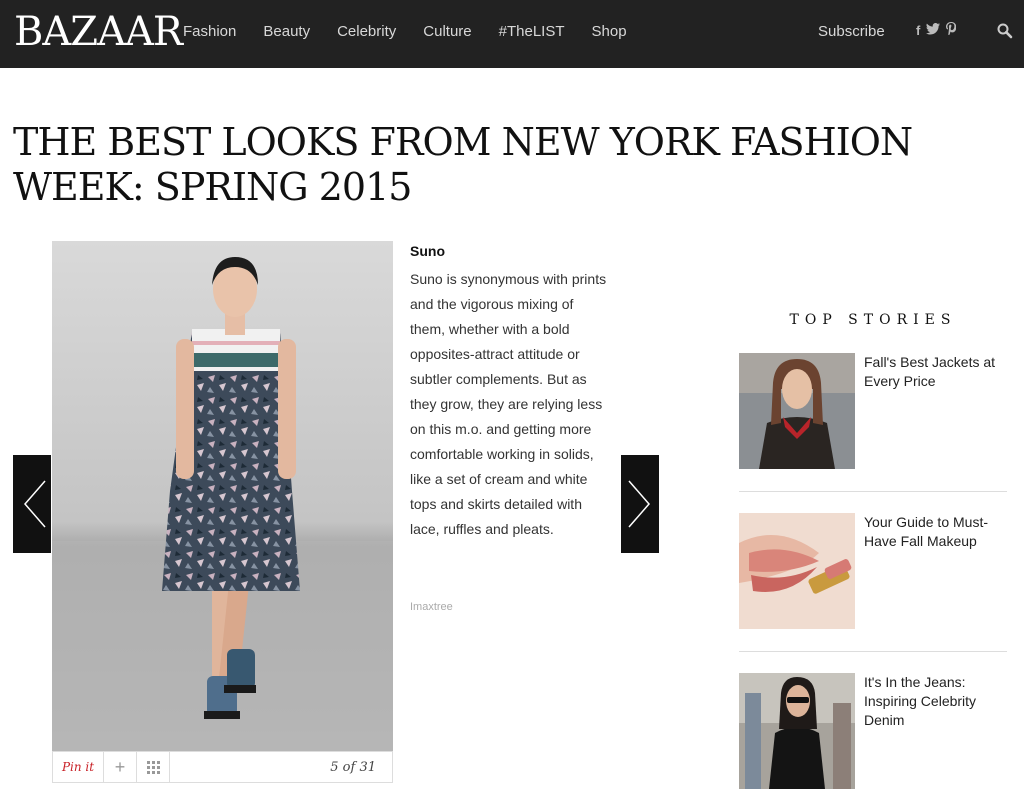 The width and height of the screenshot is (1024, 798). What do you see at coordinates (1005, 31) in the screenshot?
I see `search-icon` at bounding box center [1005, 31].